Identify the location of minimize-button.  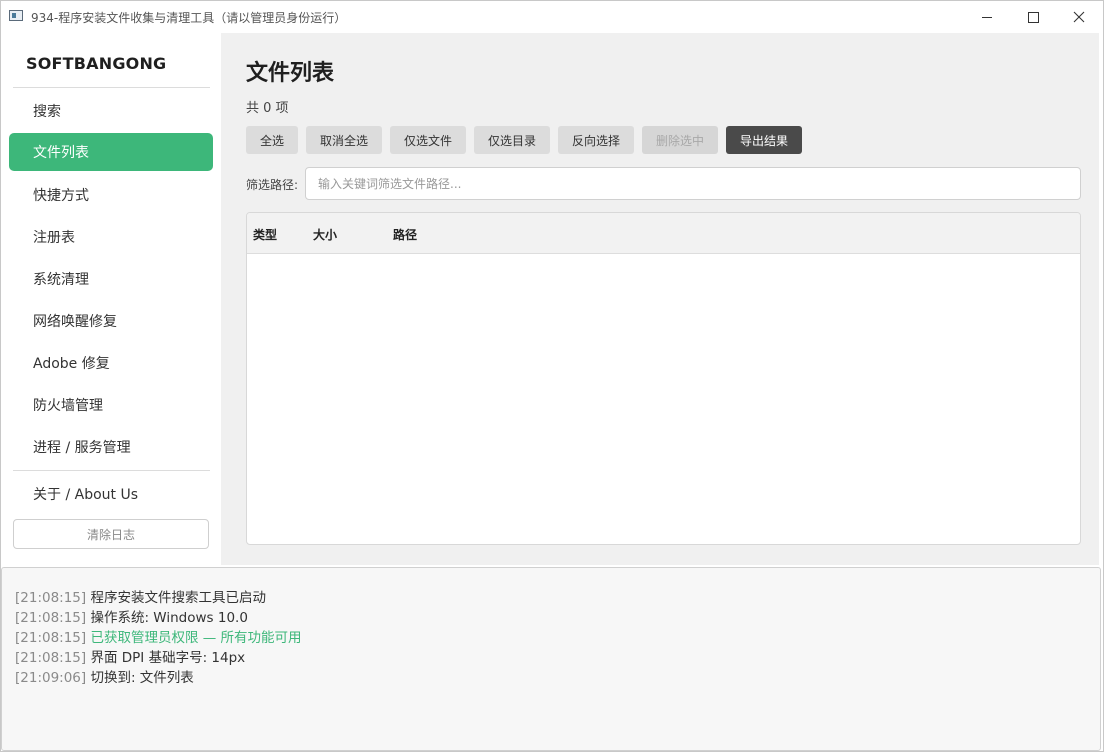
(987, 17).